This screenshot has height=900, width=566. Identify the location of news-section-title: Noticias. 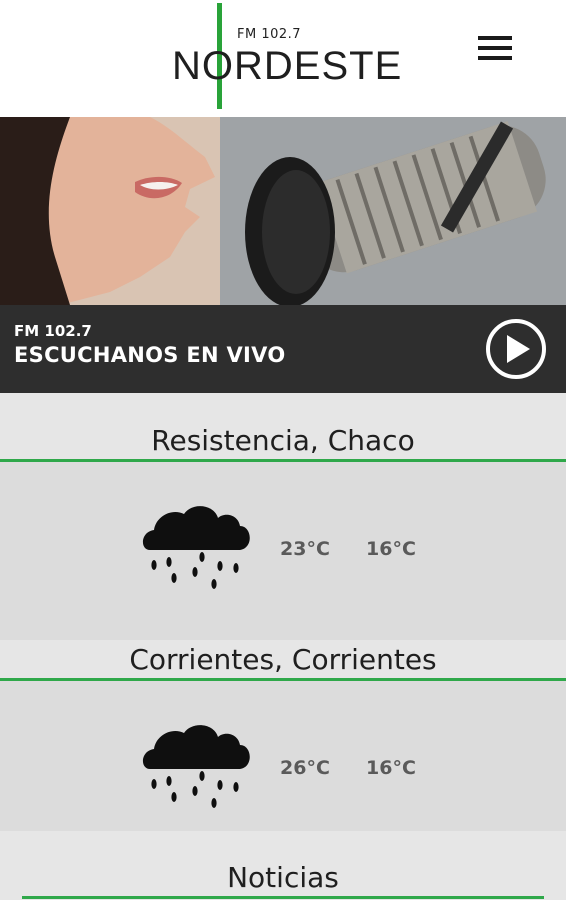
(283, 877).